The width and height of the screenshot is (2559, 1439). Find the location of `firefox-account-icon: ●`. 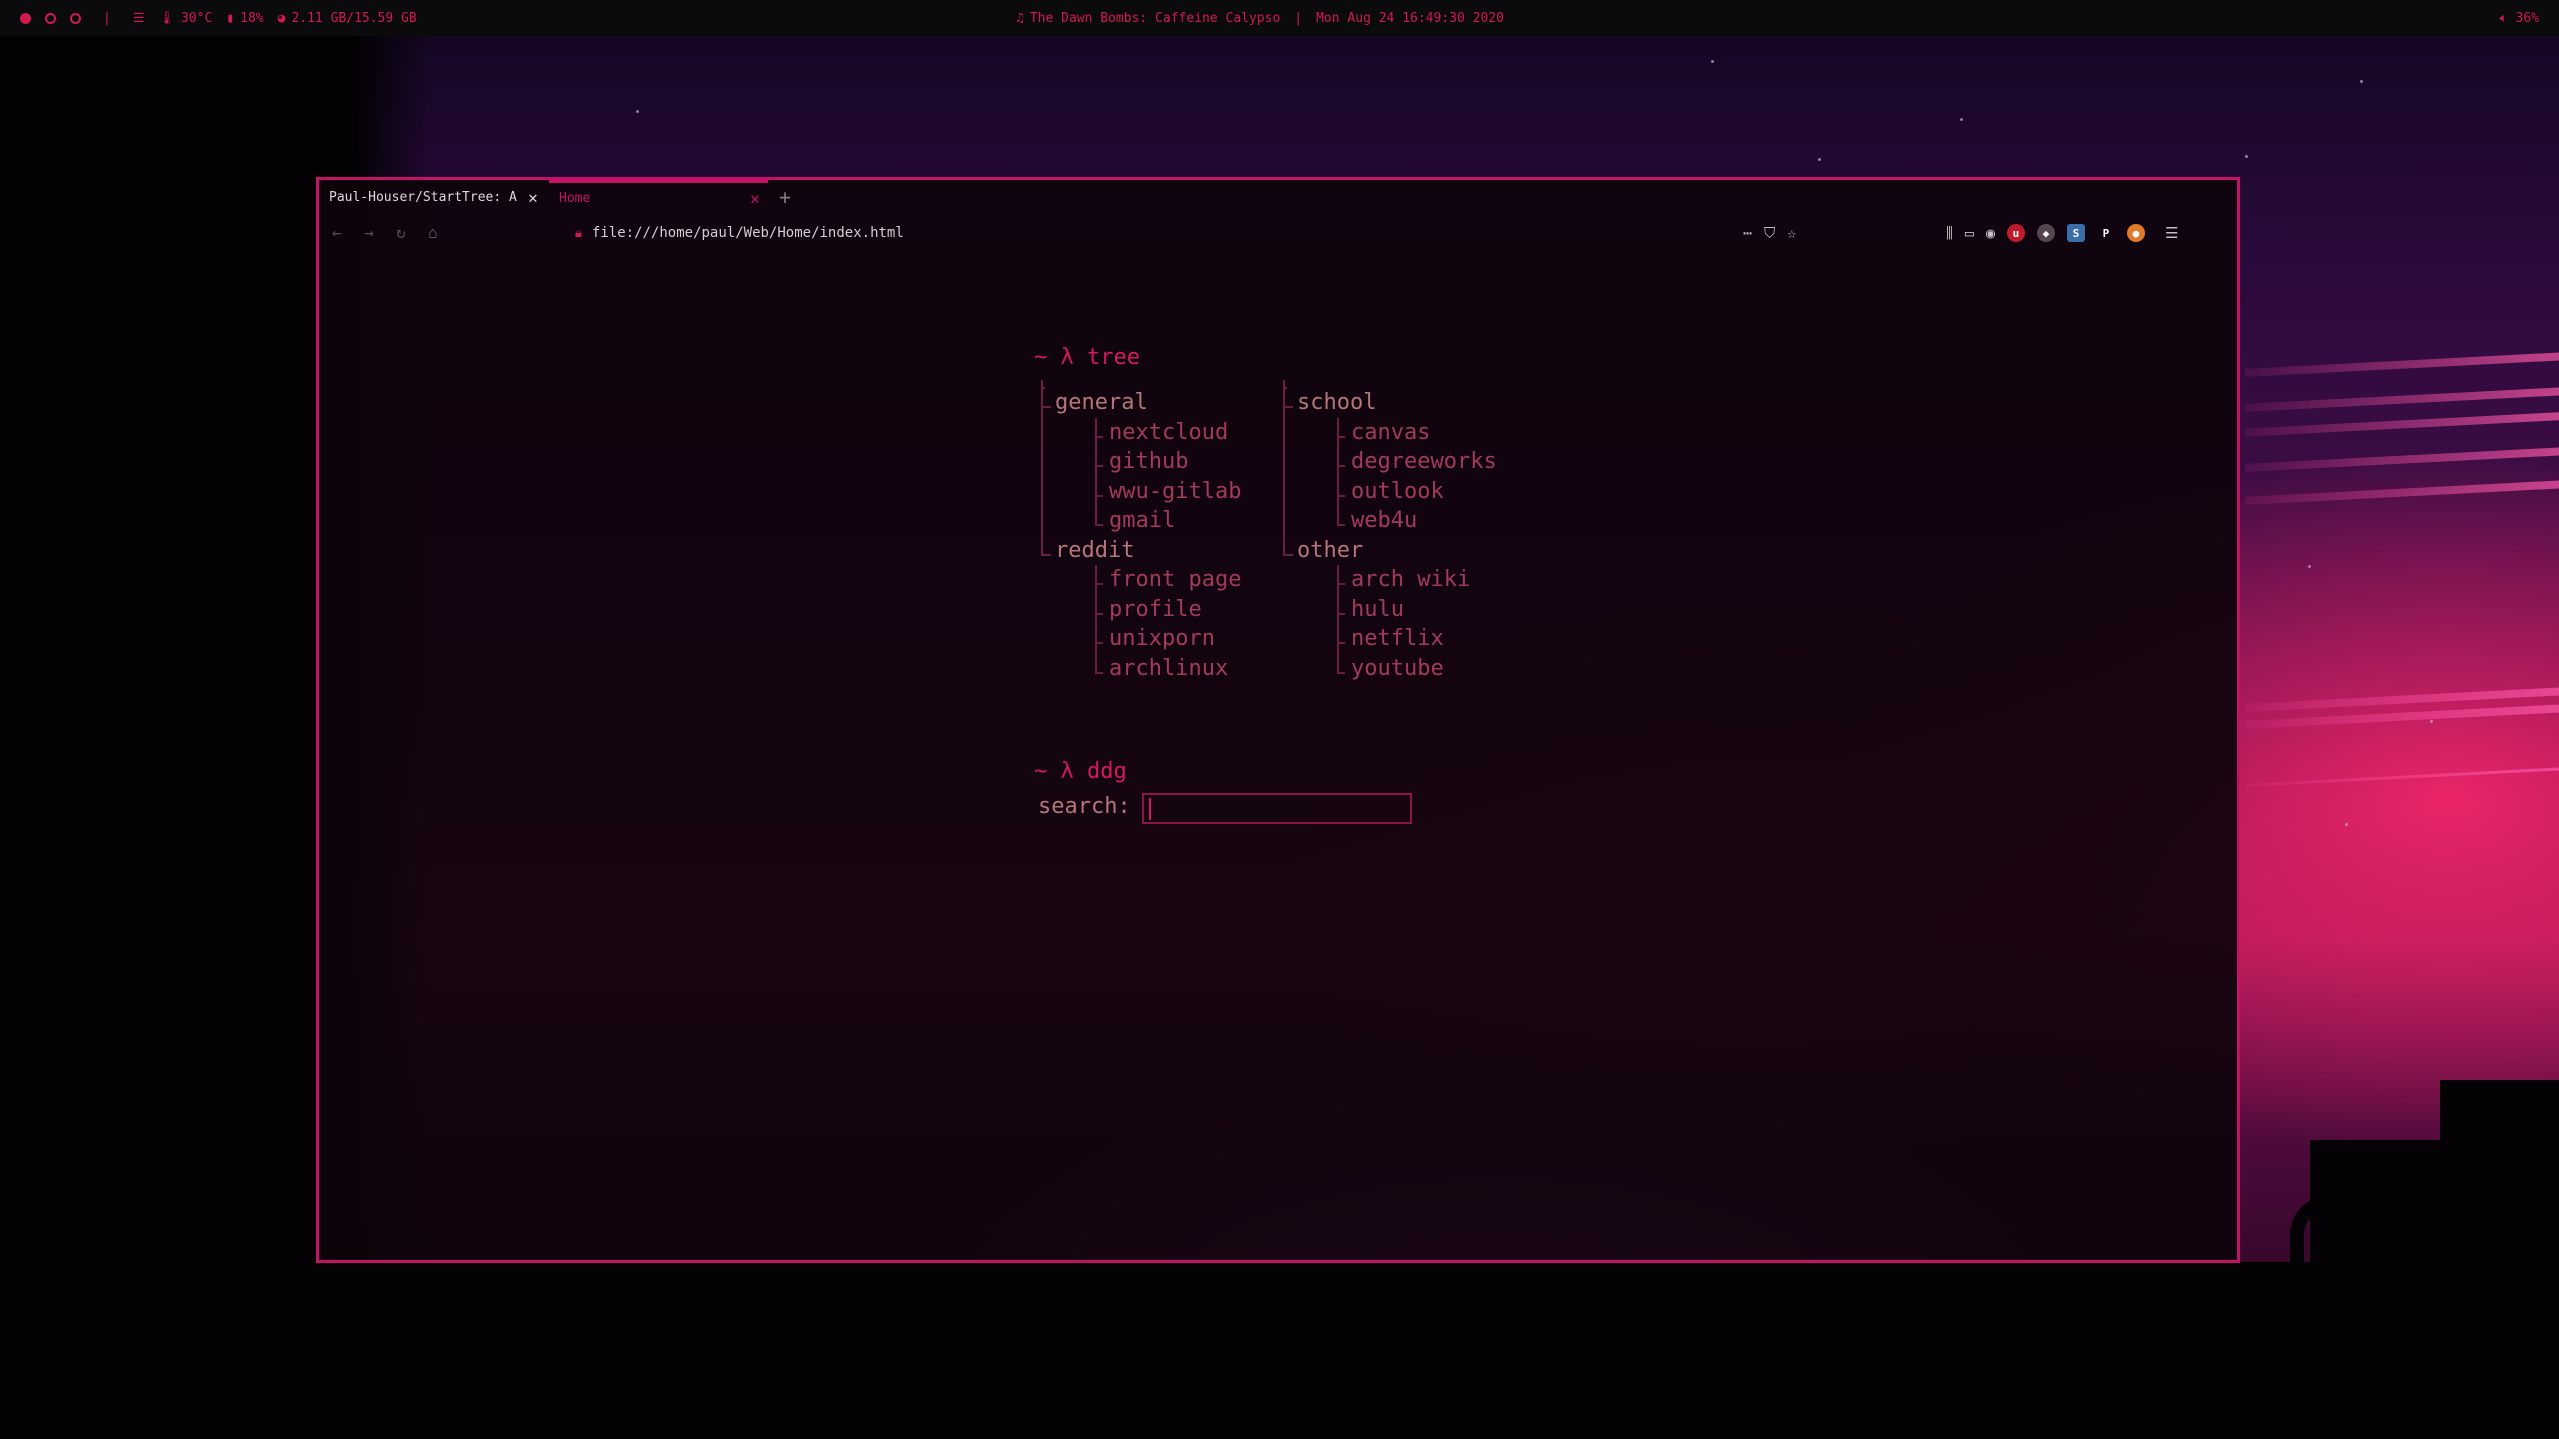

firefox-account-icon: ● is located at coordinates (2135, 233).